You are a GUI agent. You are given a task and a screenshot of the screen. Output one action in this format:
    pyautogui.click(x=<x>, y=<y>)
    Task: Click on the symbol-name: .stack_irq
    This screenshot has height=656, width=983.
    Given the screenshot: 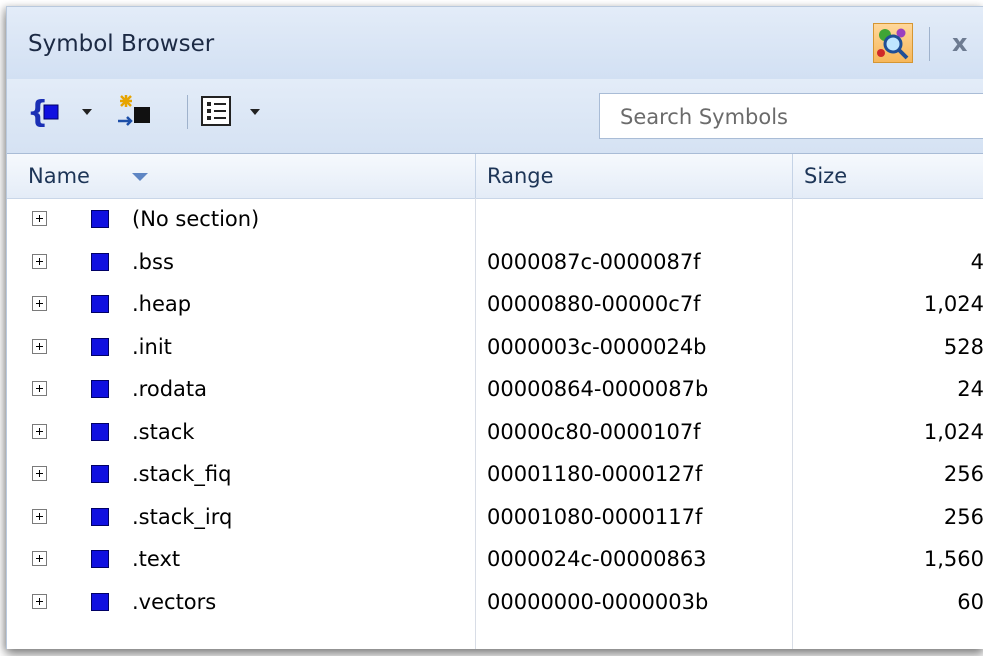 What is the action you would take?
    pyautogui.click(x=182, y=516)
    